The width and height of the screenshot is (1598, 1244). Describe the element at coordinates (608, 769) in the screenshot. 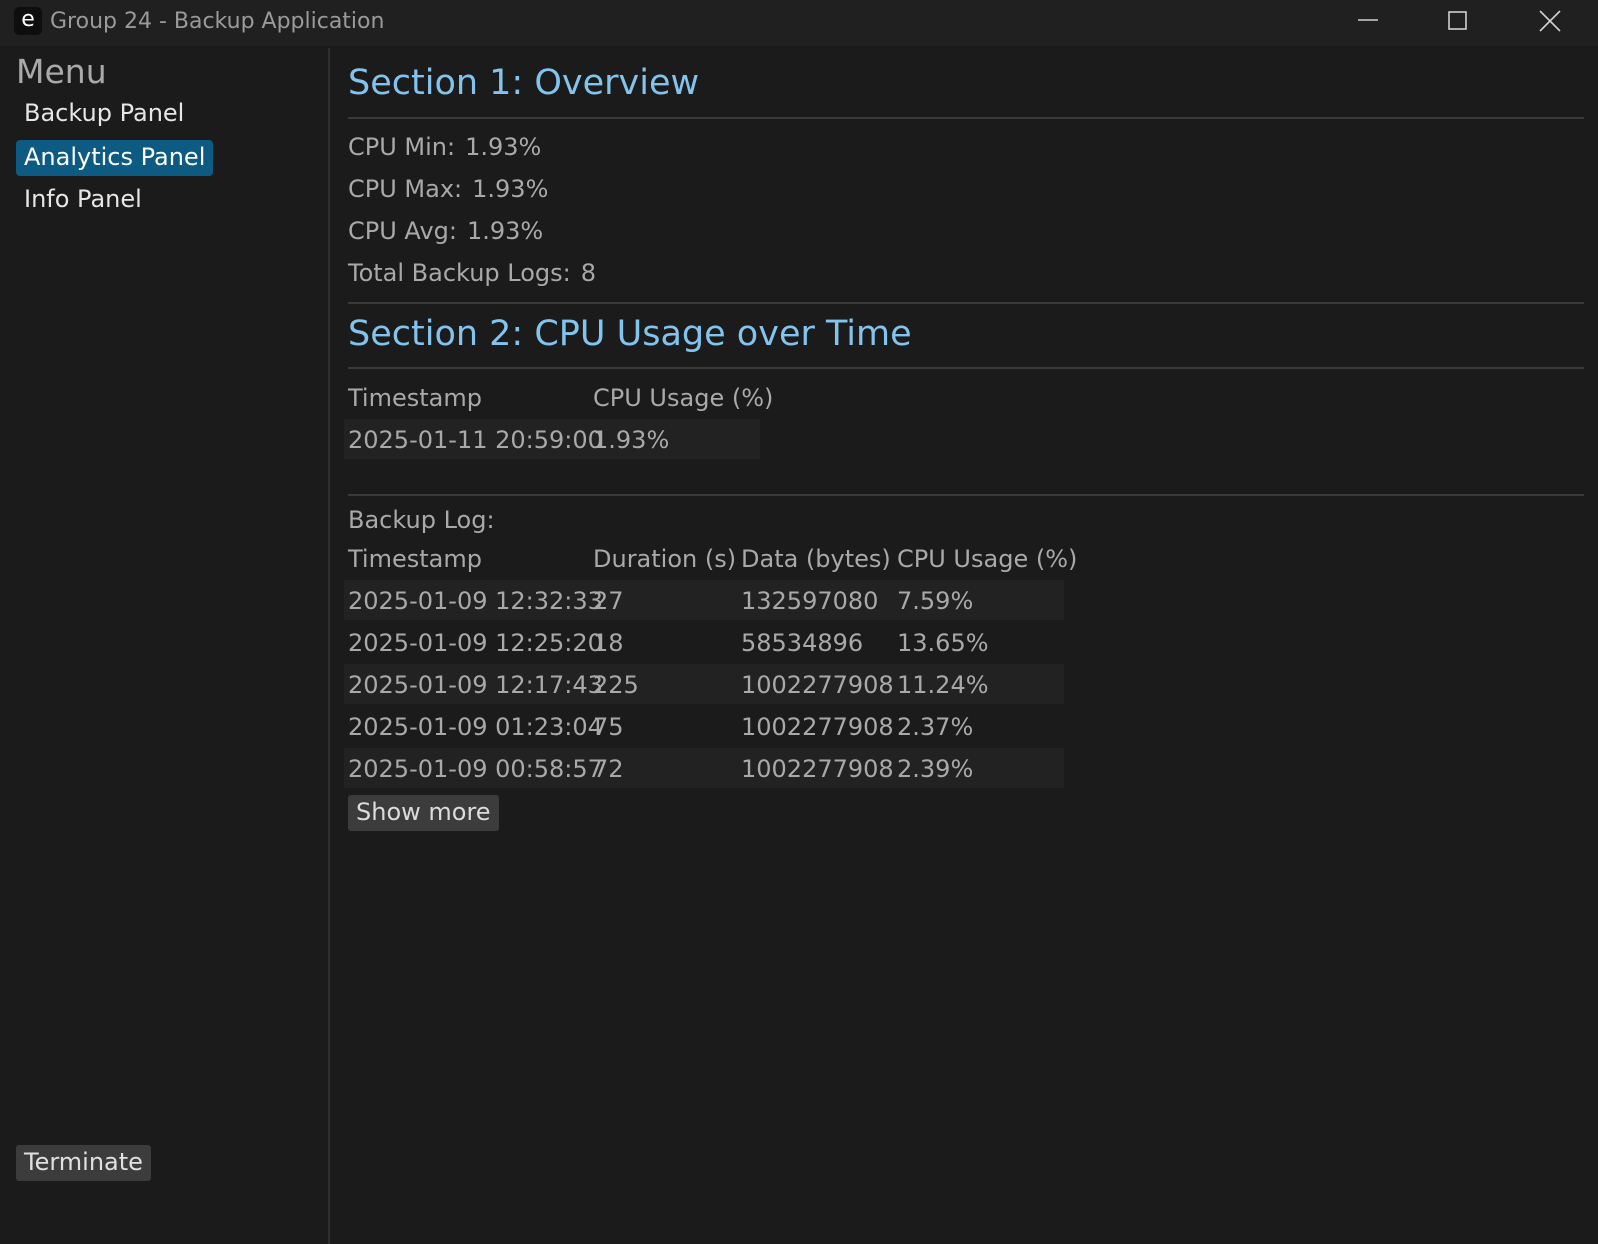

I see `table-cell: 72` at that location.